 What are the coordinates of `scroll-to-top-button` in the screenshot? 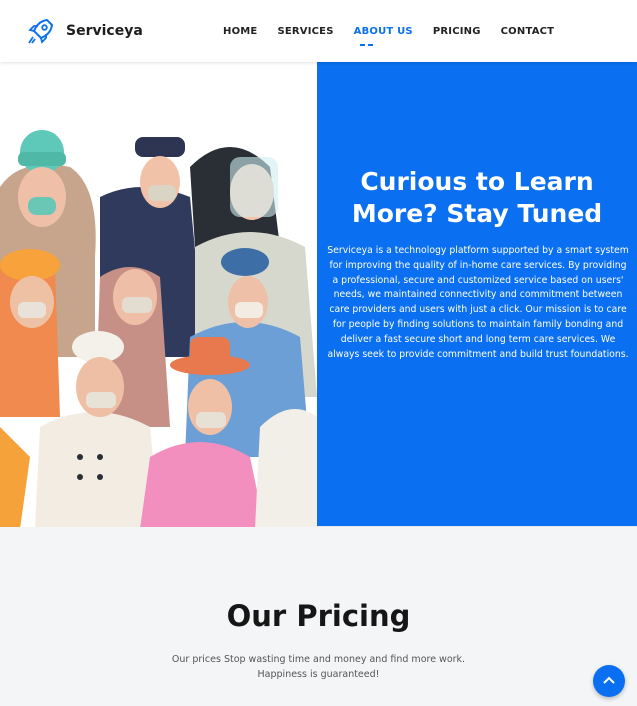 It's located at (609, 681).